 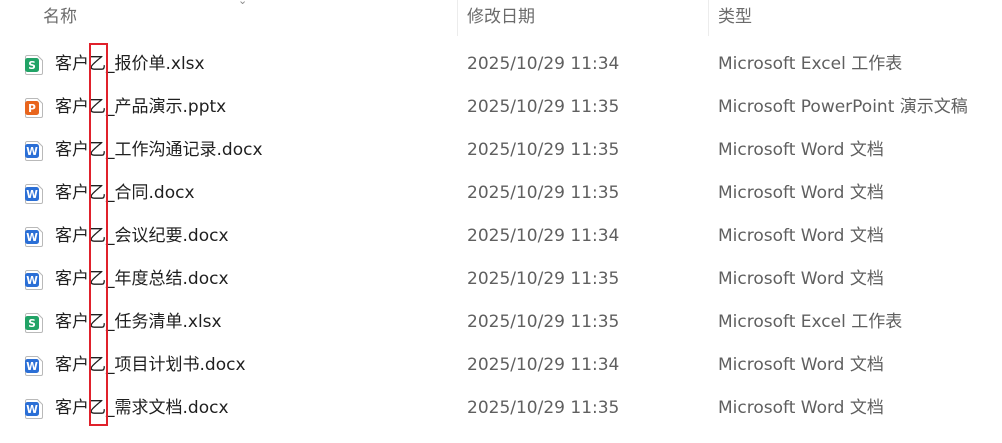 What do you see at coordinates (164, 322) in the screenshot?
I see `file-name-suffix: _任务清单.xlsx` at bounding box center [164, 322].